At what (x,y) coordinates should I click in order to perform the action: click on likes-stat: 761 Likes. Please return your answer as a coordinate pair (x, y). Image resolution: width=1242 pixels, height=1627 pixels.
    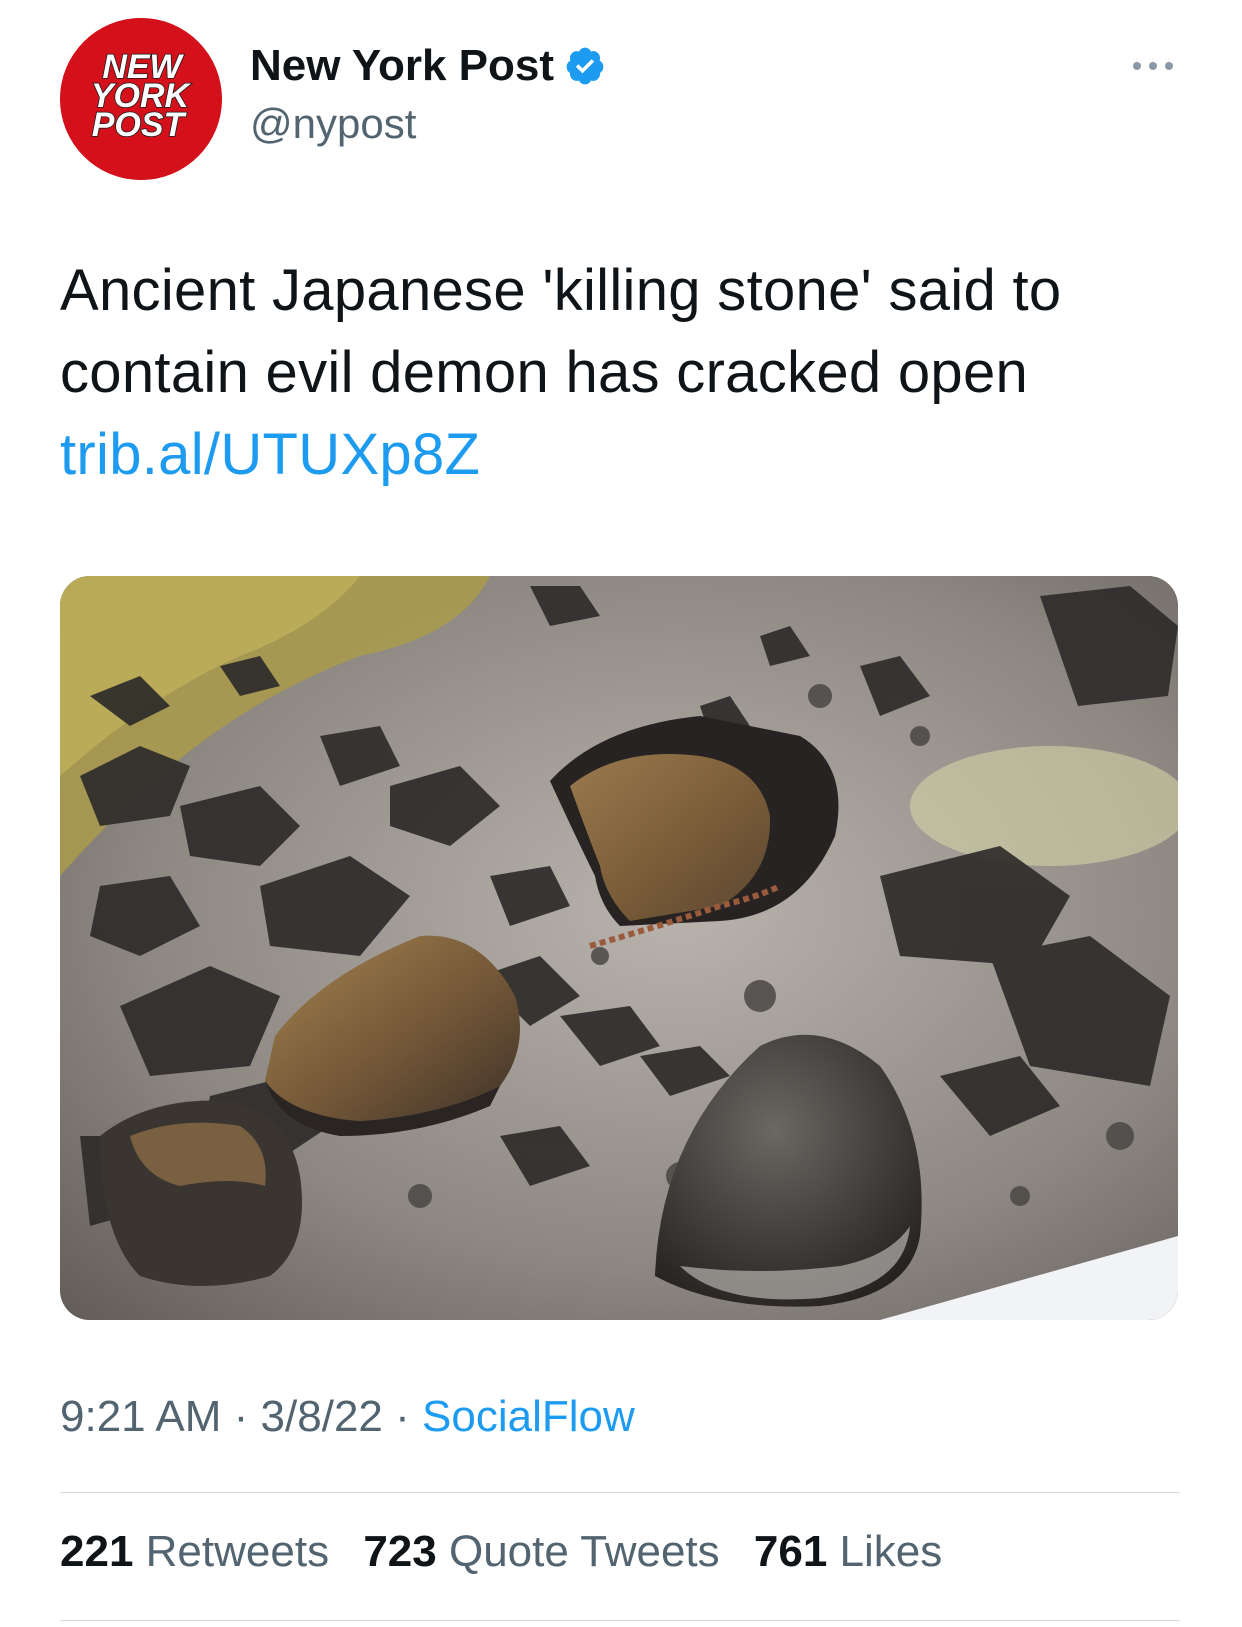
    Looking at the image, I should click on (848, 1551).